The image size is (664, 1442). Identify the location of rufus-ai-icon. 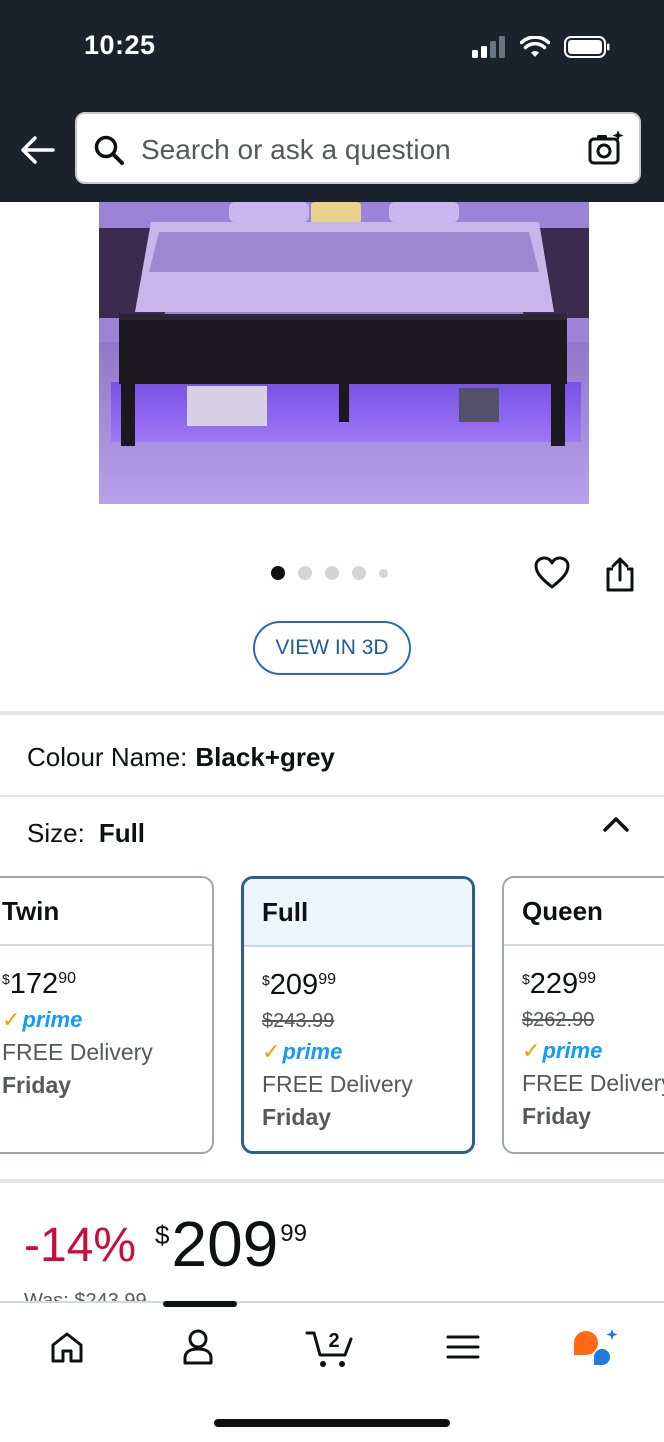
(596, 1347).